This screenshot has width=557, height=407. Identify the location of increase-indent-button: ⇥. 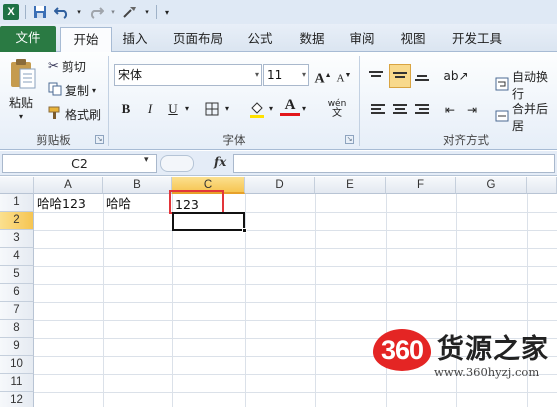
(472, 110).